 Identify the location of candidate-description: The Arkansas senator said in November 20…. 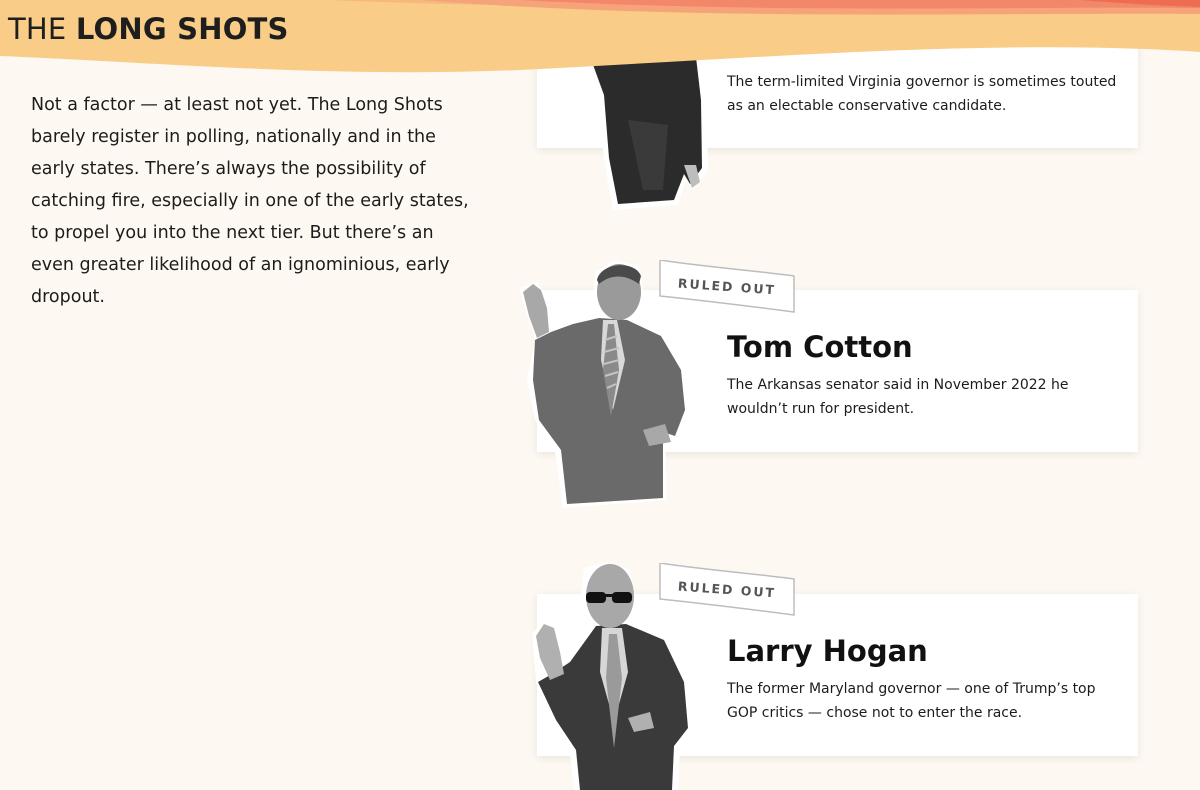
(898, 397).